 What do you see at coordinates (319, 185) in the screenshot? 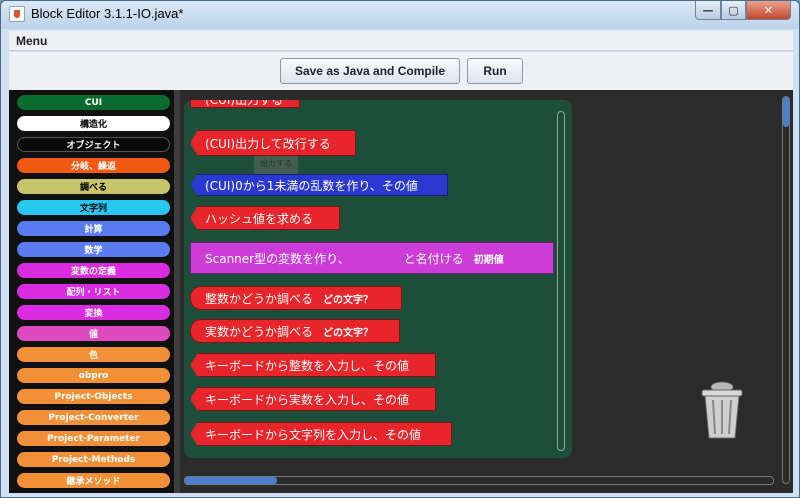
I see `block-random: (CUI)0から1未満の乱数を作り、その値` at bounding box center [319, 185].